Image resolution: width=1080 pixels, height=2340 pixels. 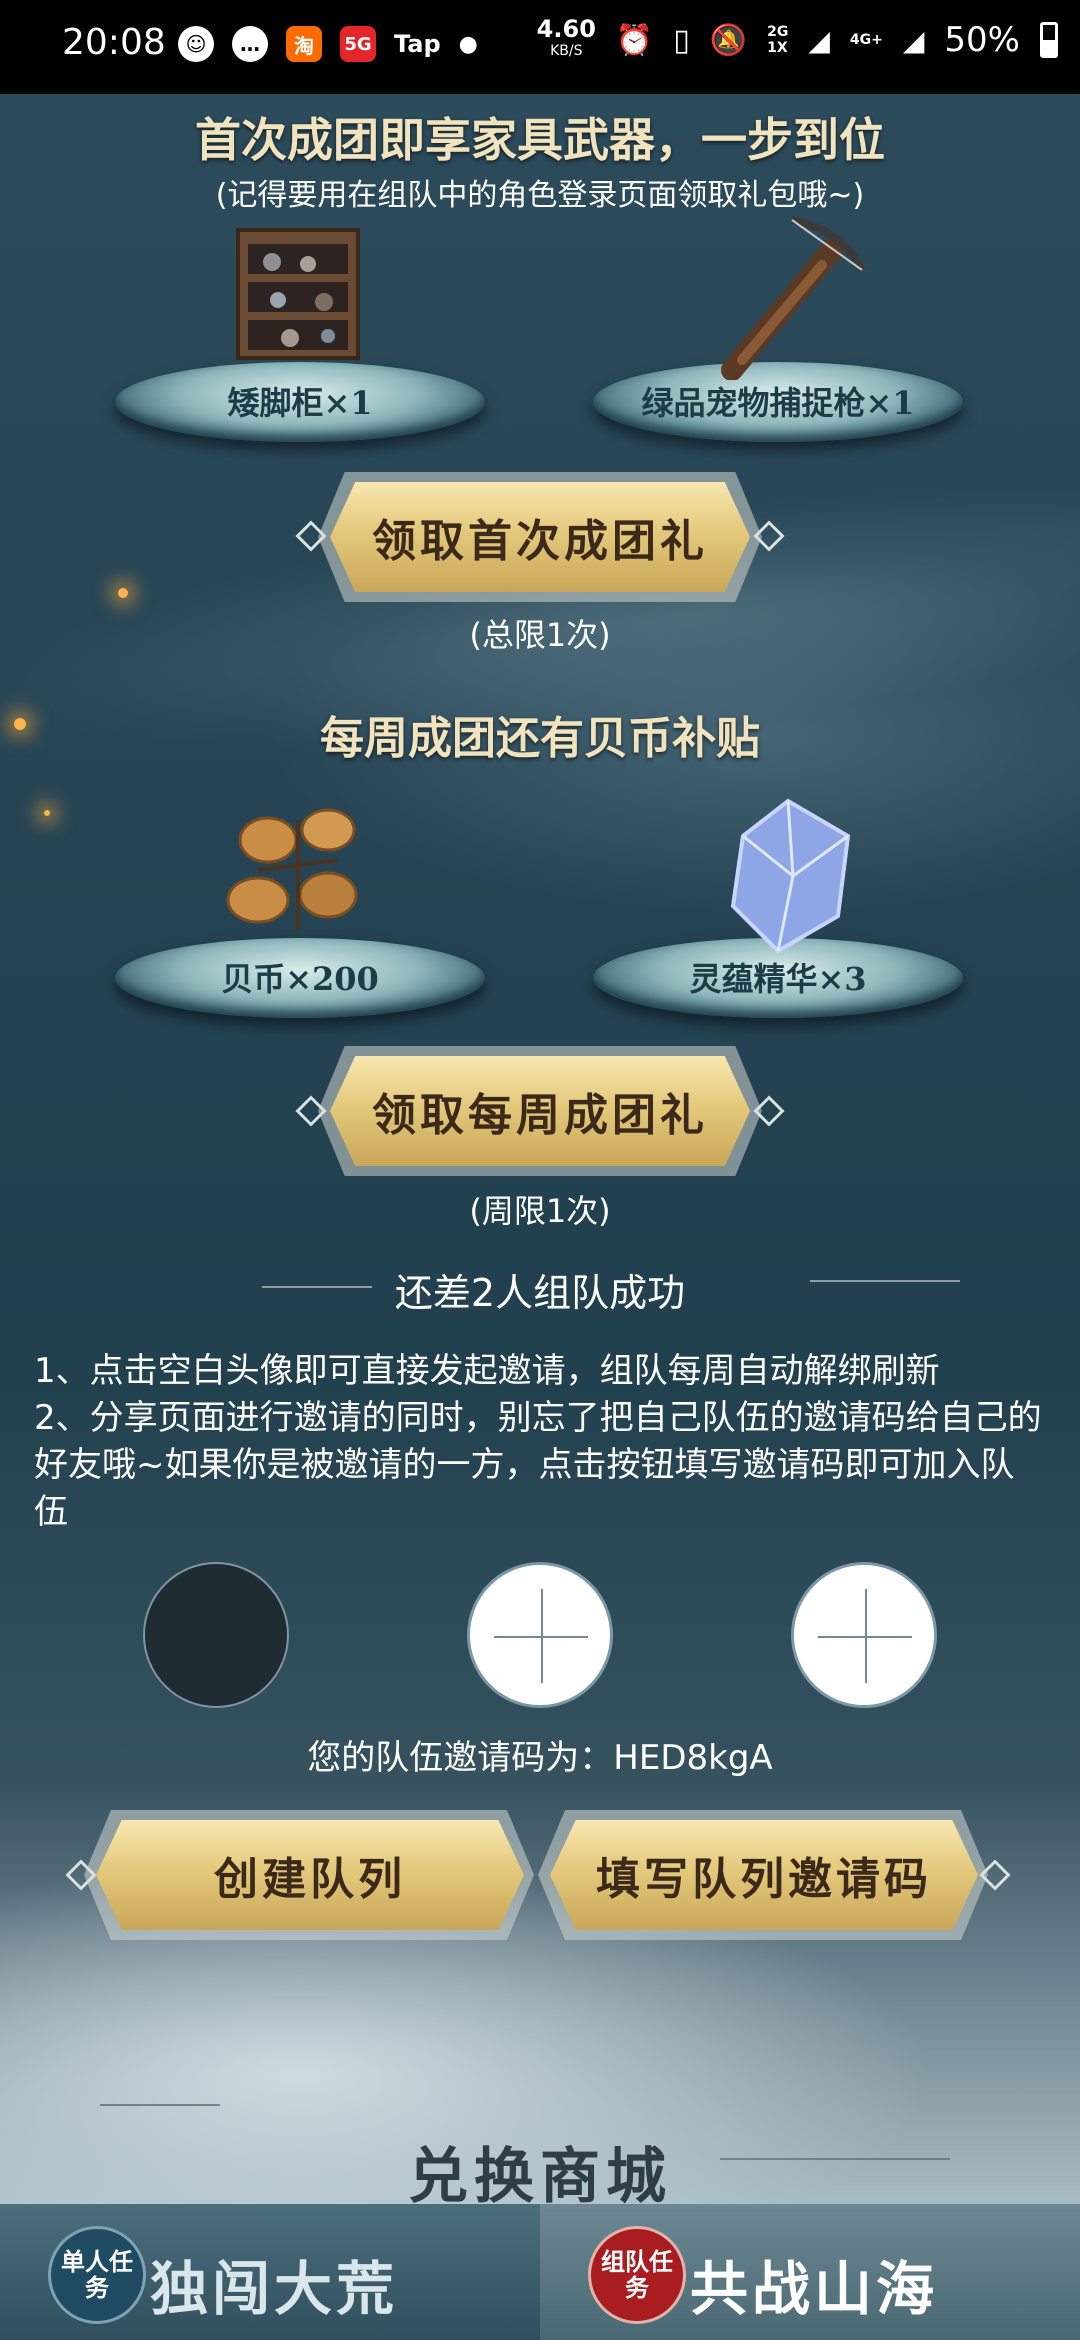 I want to click on network-type: 2G 1X, so click(x=778, y=40).